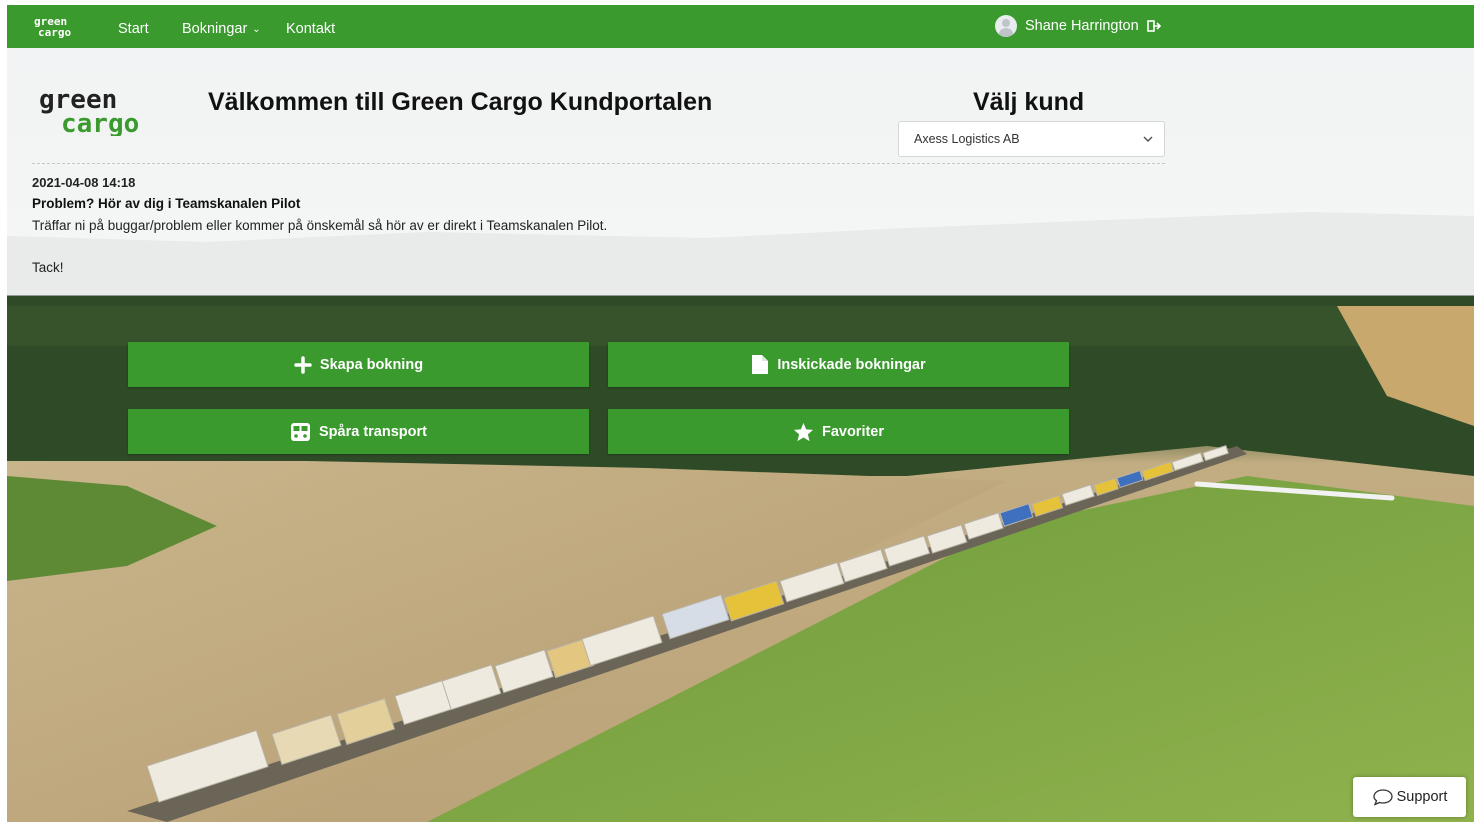 The width and height of the screenshot is (1474, 822). Describe the element at coordinates (1006, 26) in the screenshot. I see `user-avatar-icon` at that location.